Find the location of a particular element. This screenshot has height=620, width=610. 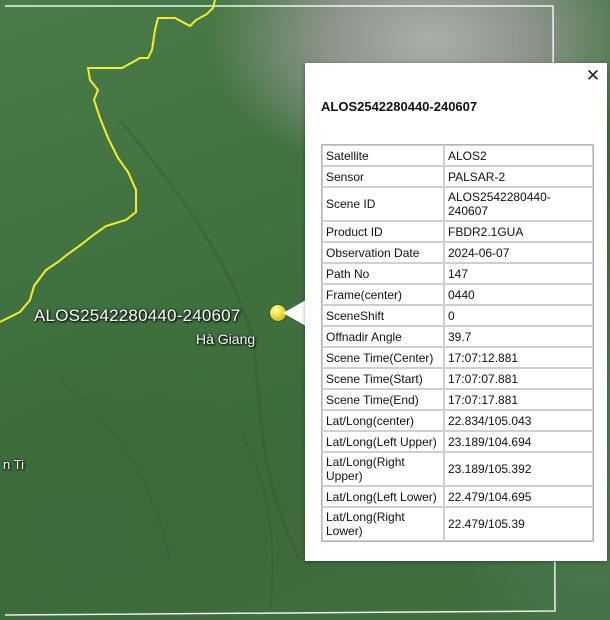

row-value: 22.479/104.695 is located at coordinates (518, 496).